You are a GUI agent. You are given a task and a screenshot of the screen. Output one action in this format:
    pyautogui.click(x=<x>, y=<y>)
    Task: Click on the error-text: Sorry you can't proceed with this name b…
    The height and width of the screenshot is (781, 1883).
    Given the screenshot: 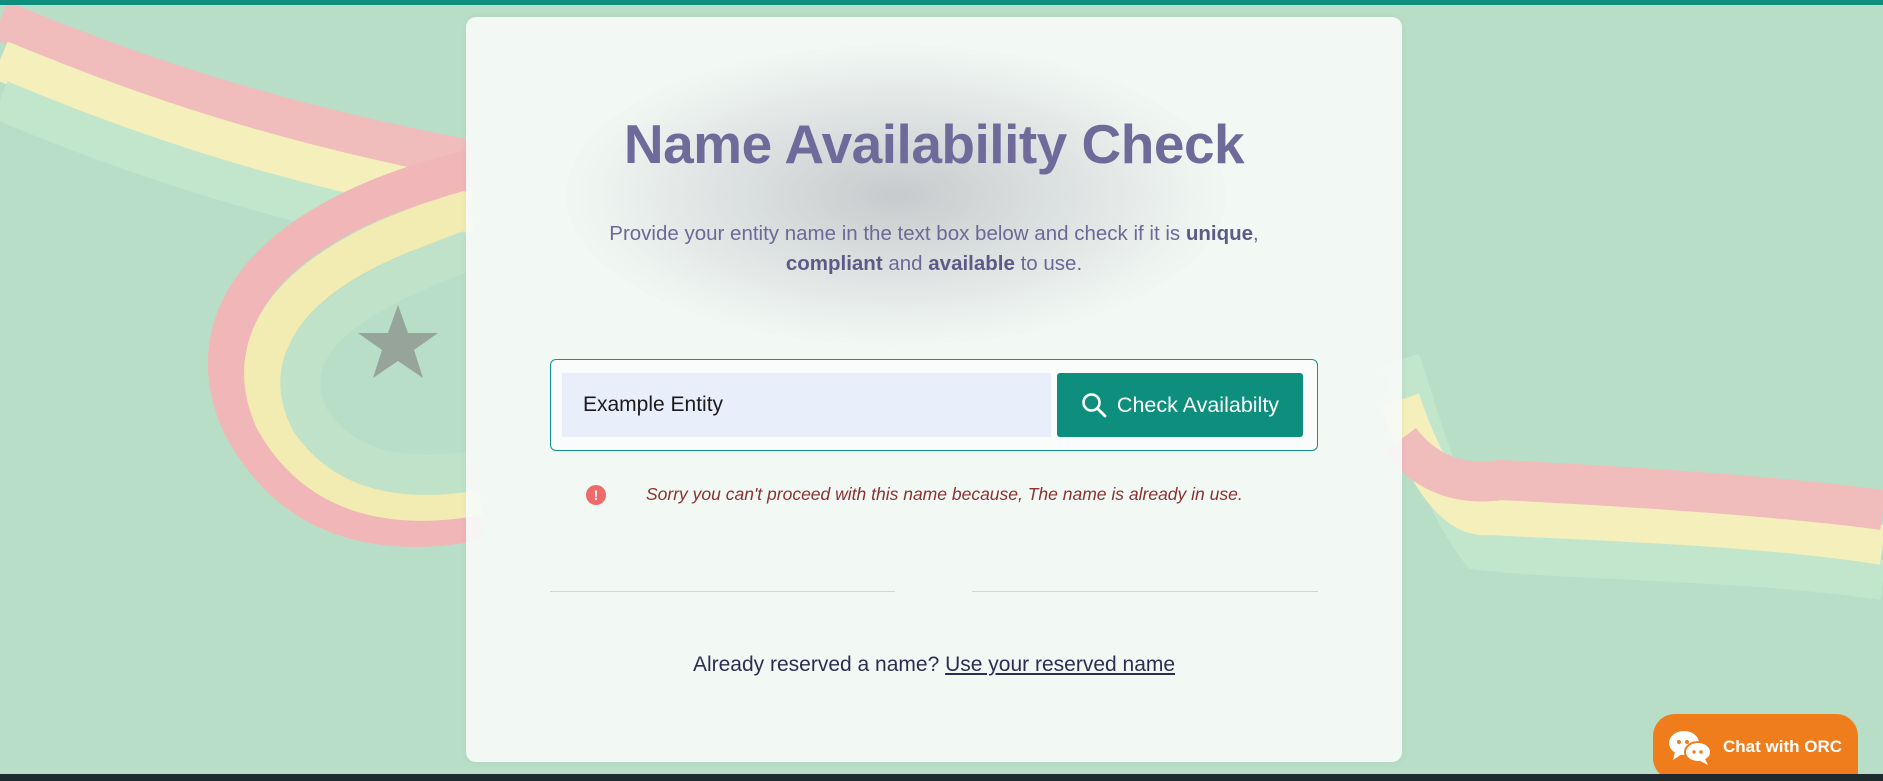 What is the action you would take?
    pyautogui.click(x=944, y=494)
    